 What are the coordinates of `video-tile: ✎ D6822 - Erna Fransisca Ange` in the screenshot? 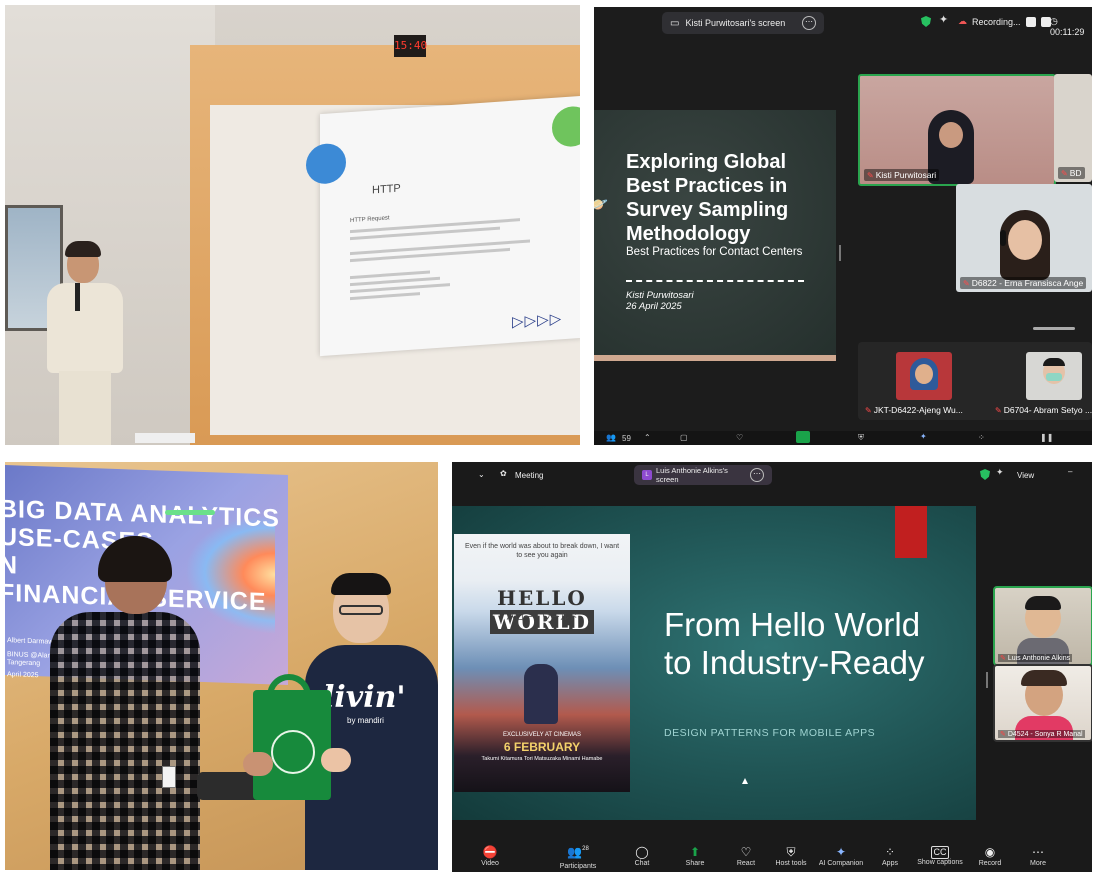 It's located at (1024, 238).